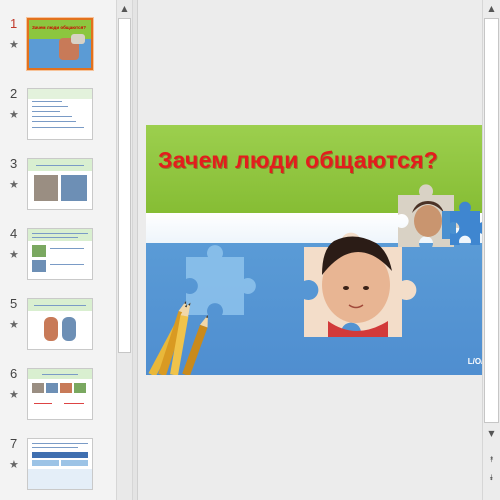 This screenshot has height=500, width=500. What do you see at coordinates (491, 478) in the screenshot?
I see `next-slide-icon: ⯯` at bounding box center [491, 478].